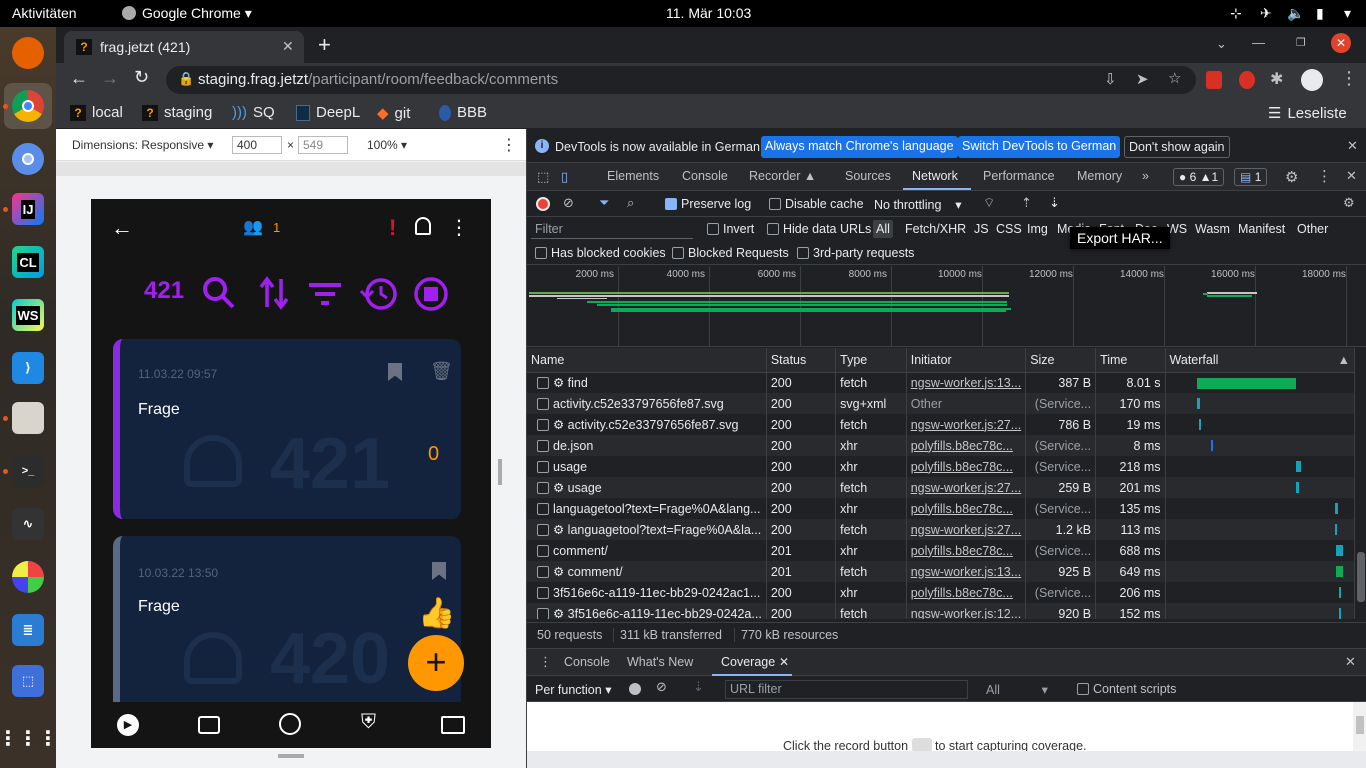 This screenshot has height=768, width=1366. I want to click on request-name: ⚙ activity.c52e33797656fe87.svg, so click(647, 424).